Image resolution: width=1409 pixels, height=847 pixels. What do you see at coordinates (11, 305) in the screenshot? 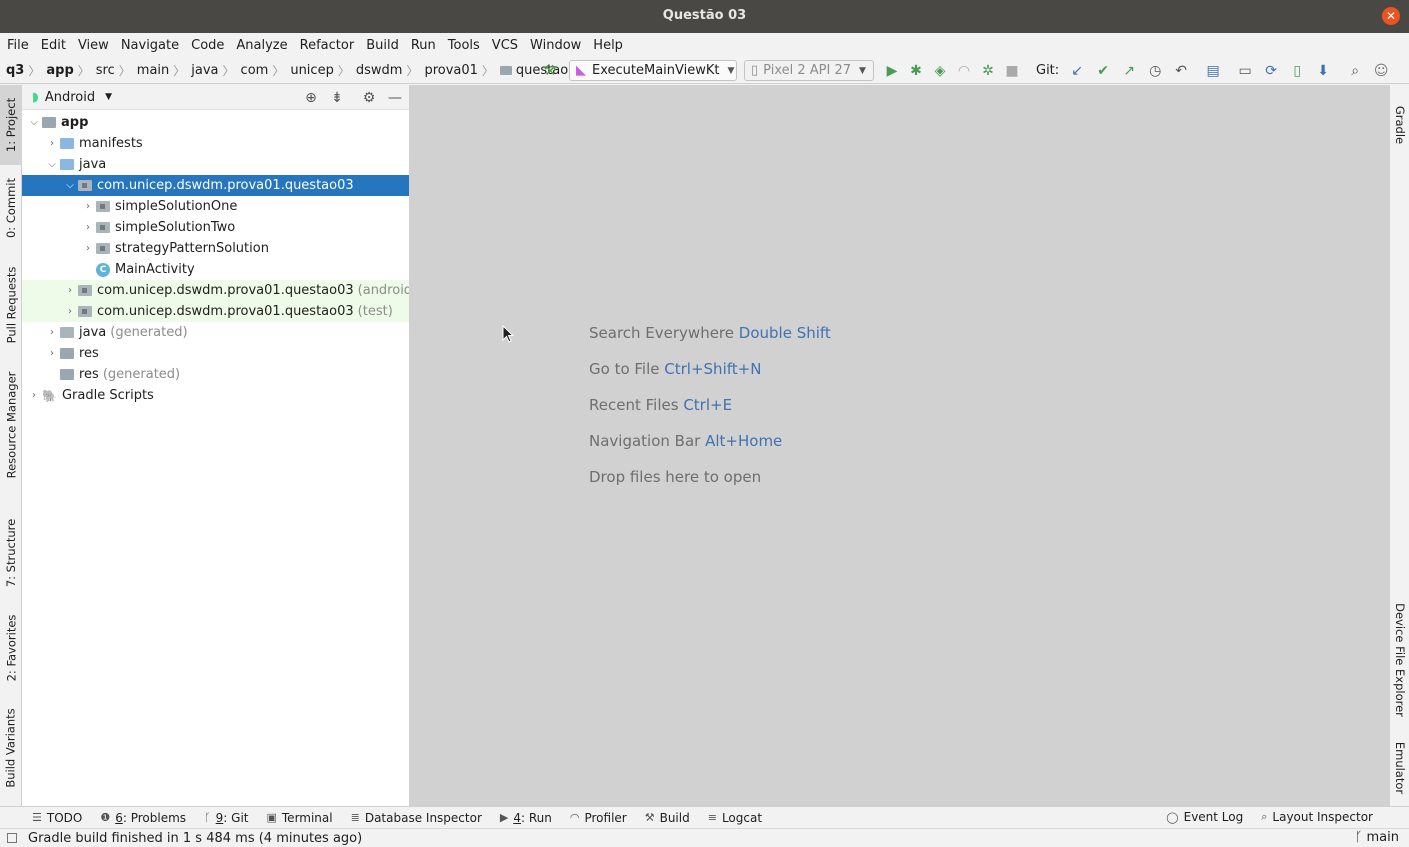
I see `tab-pull-requests: Pull Requests` at bounding box center [11, 305].